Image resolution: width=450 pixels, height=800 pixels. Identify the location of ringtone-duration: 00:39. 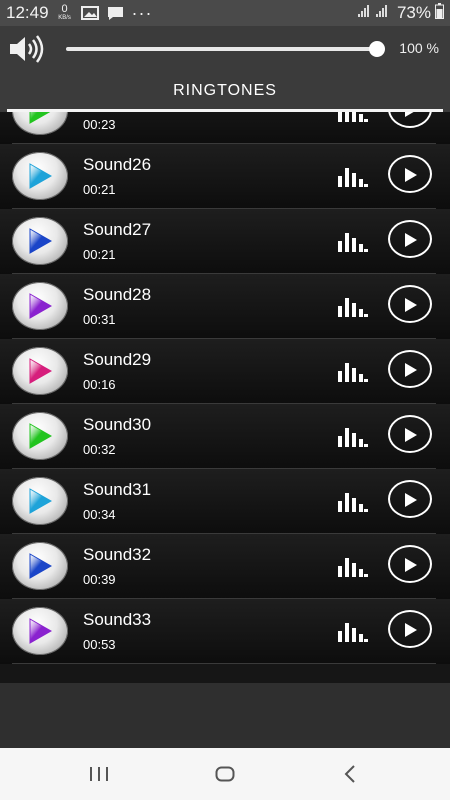
(99, 579).